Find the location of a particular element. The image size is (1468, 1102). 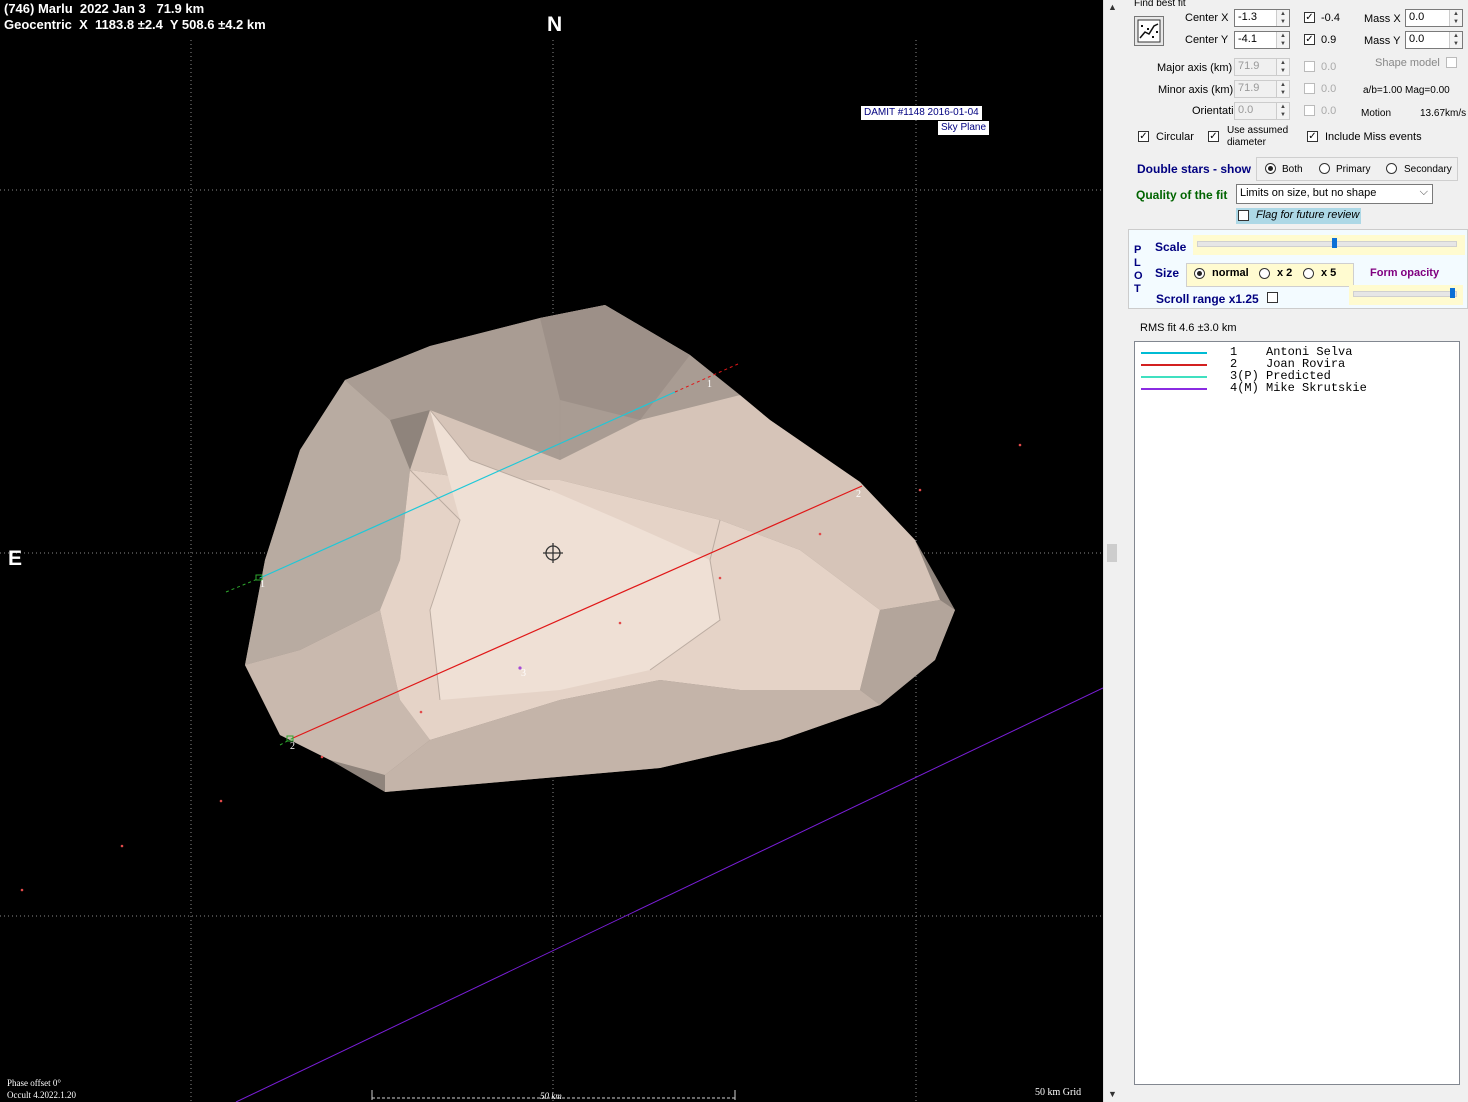

phase-offset-label: Phase offset 0° is located at coordinates (34, 1083).